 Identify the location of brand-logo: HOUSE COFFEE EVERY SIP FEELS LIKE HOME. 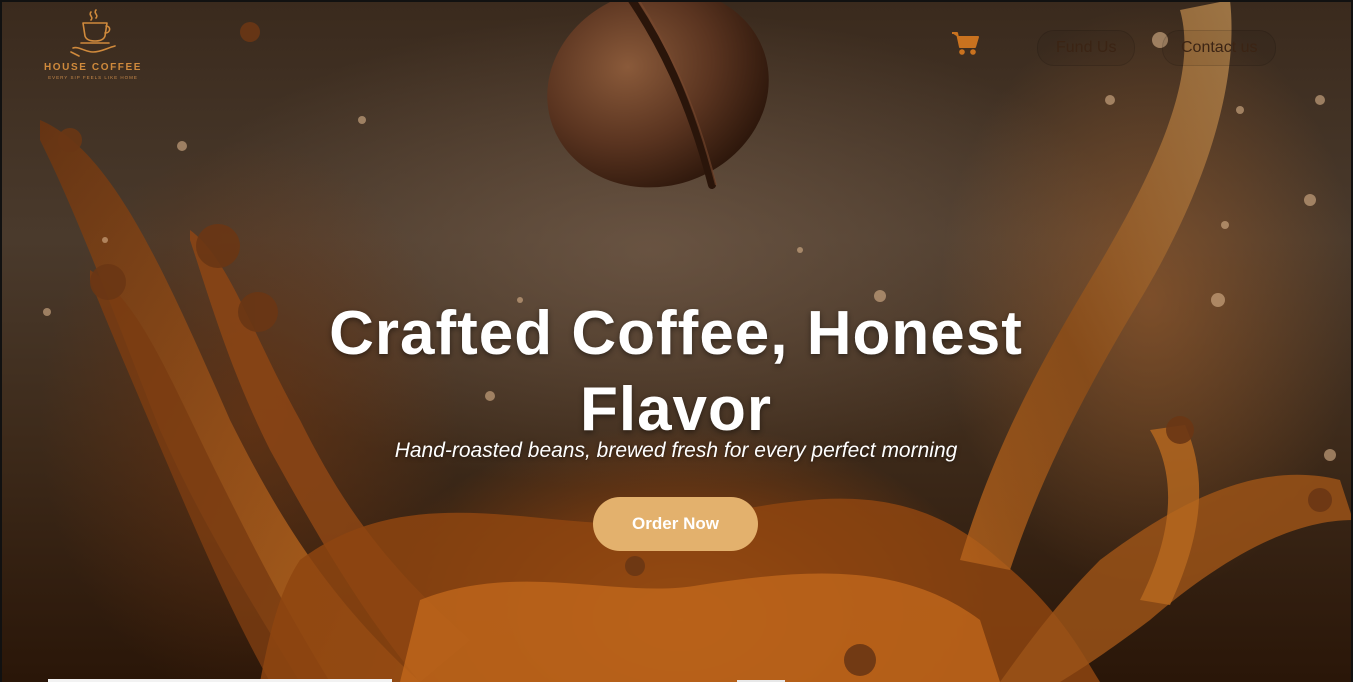
(93, 43).